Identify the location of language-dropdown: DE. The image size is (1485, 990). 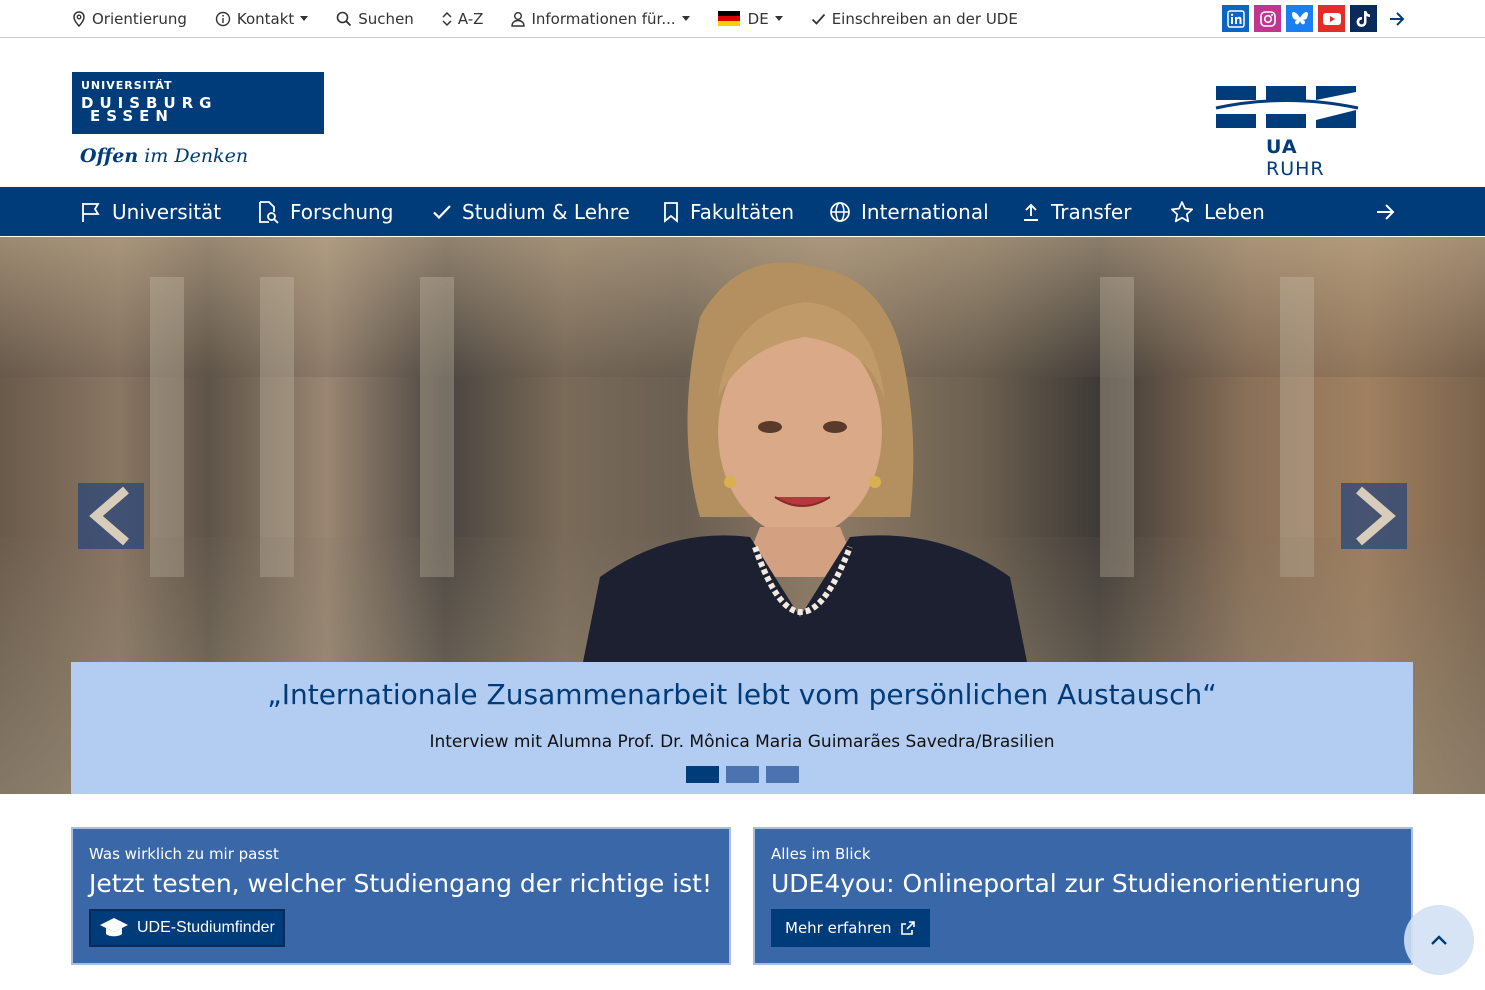
(750, 18).